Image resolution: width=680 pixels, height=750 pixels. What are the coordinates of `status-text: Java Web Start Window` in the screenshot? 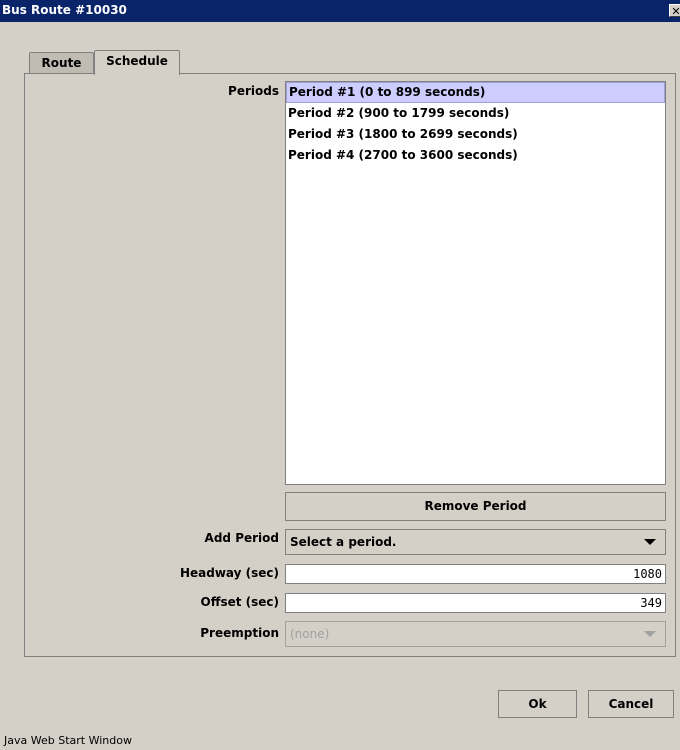 It's located at (68, 740).